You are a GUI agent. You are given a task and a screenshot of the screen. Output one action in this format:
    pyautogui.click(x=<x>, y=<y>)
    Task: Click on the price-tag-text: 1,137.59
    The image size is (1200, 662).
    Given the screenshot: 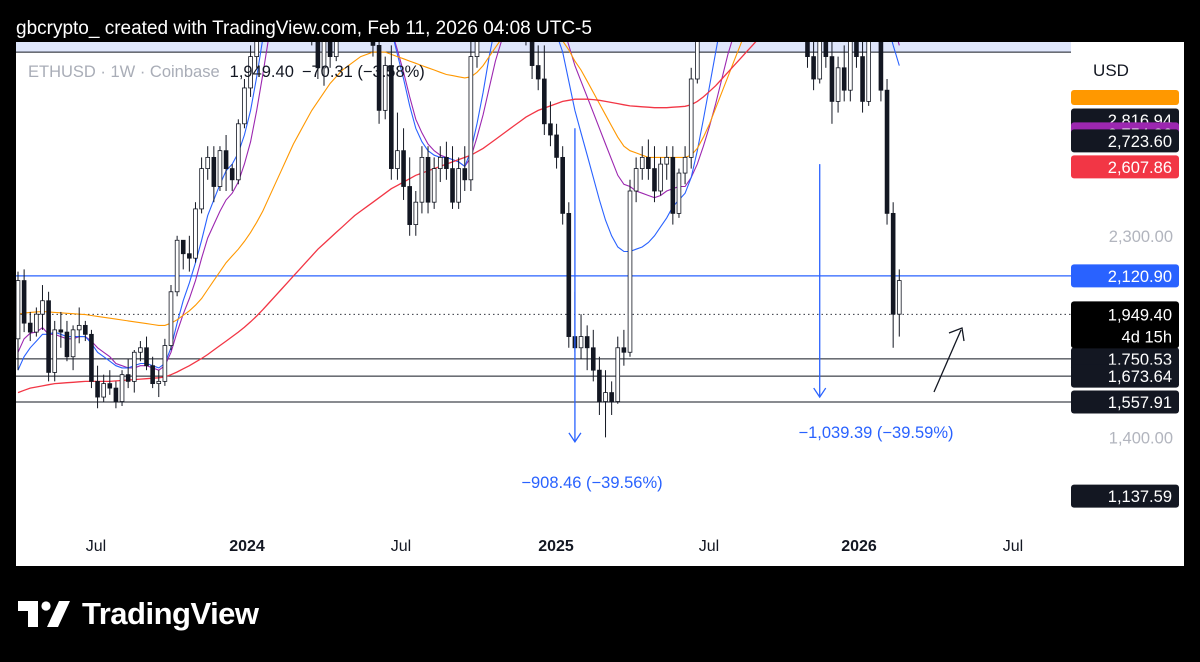 What is the action you would take?
    pyautogui.click(x=1140, y=497)
    